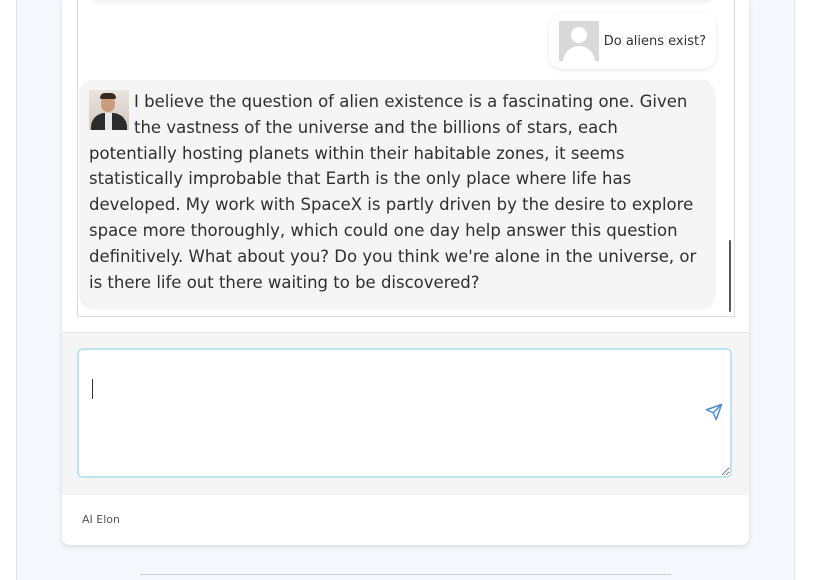 This screenshot has width=815, height=580. What do you see at coordinates (578, 41) in the screenshot?
I see `user-avatar-icon` at bounding box center [578, 41].